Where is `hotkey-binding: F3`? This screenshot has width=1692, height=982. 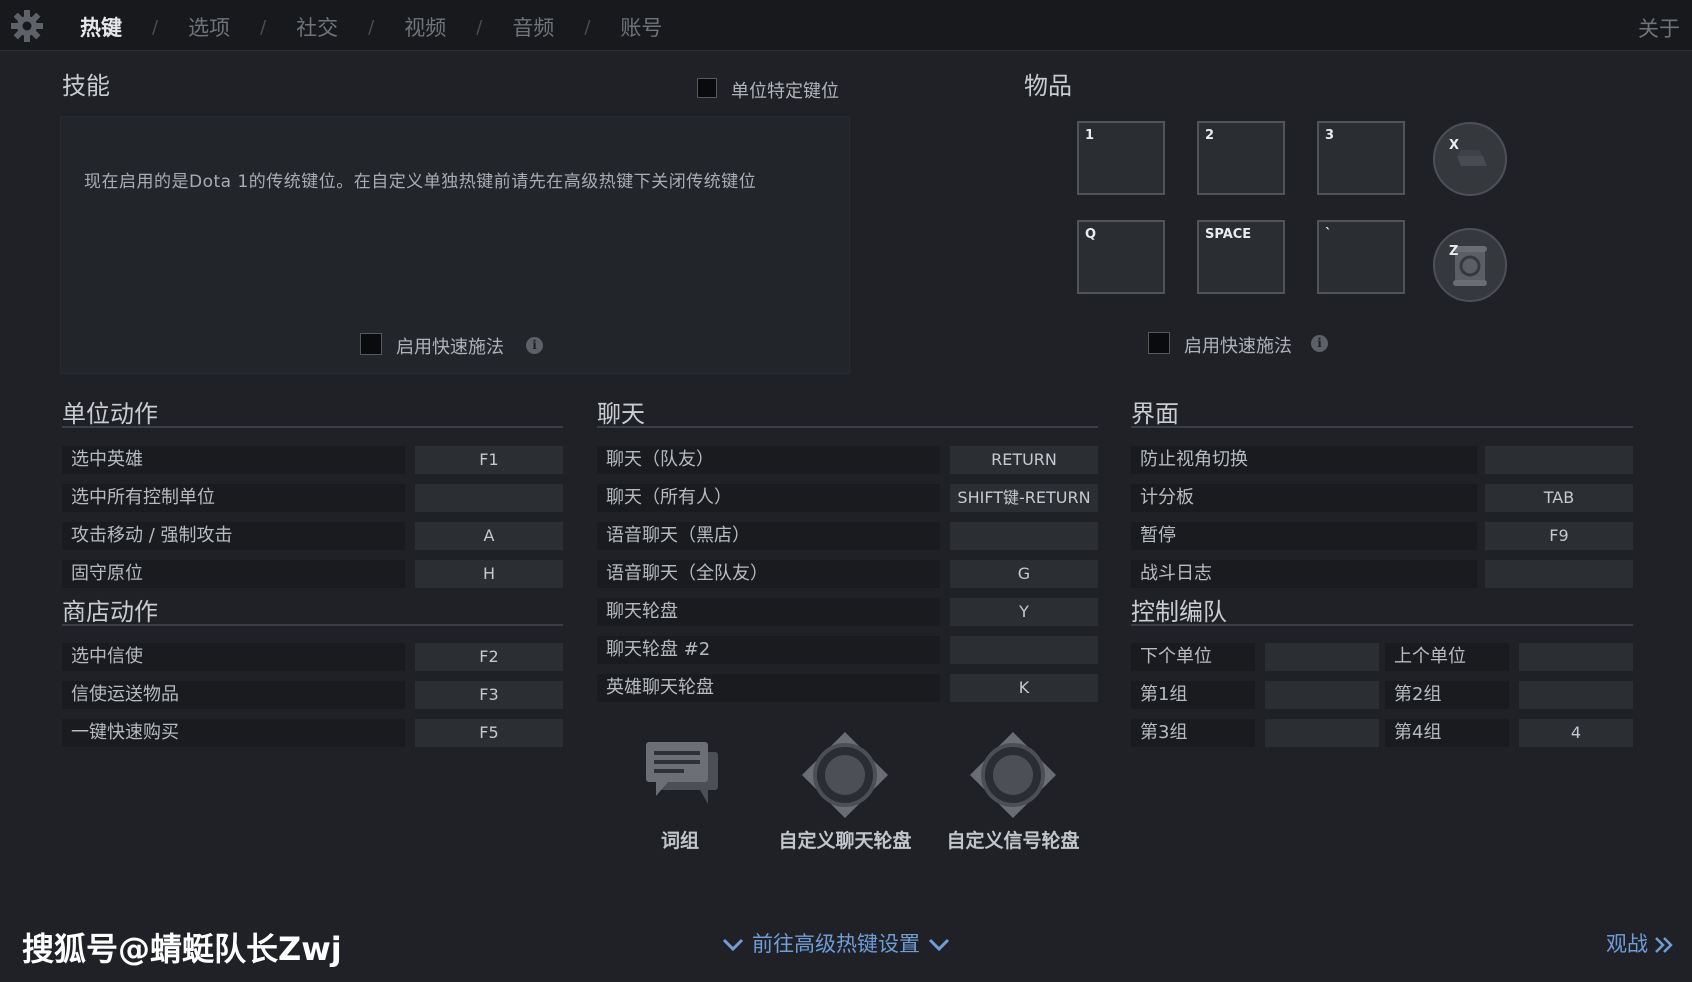 hotkey-binding: F3 is located at coordinates (489, 695).